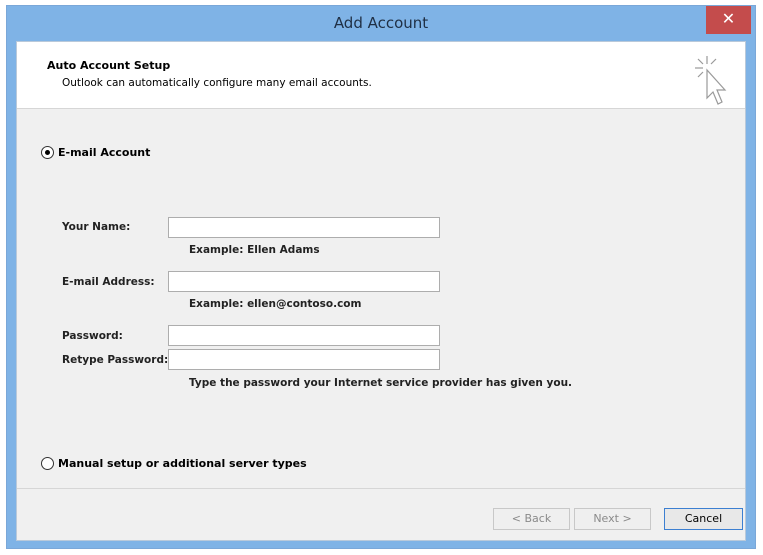 This screenshot has height=555, width=763. What do you see at coordinates (381, 488) in the screenshot?
I see `footer-divider` at bounding box center [381, 488].